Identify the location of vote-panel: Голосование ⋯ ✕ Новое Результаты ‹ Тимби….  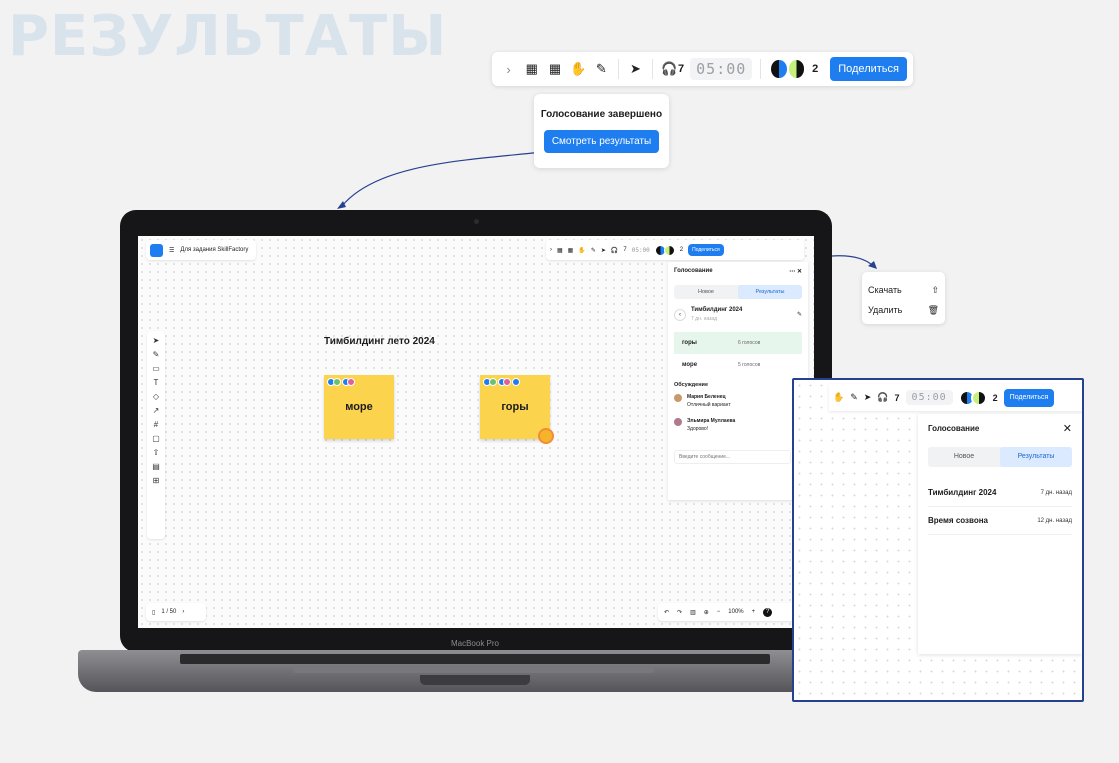
(738, 381).